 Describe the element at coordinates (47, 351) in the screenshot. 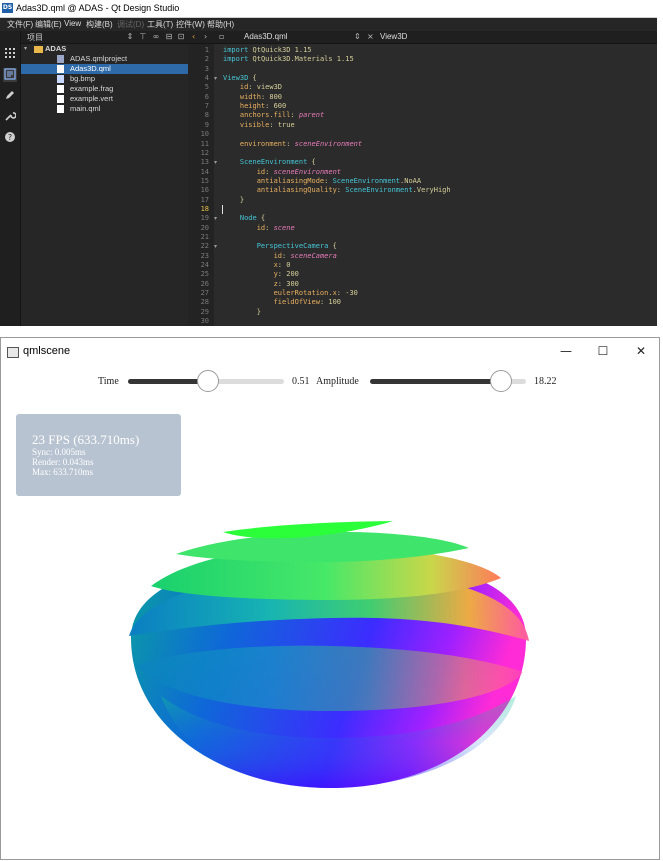

I see `qmlscene-window-title: qmlscene` at that location.